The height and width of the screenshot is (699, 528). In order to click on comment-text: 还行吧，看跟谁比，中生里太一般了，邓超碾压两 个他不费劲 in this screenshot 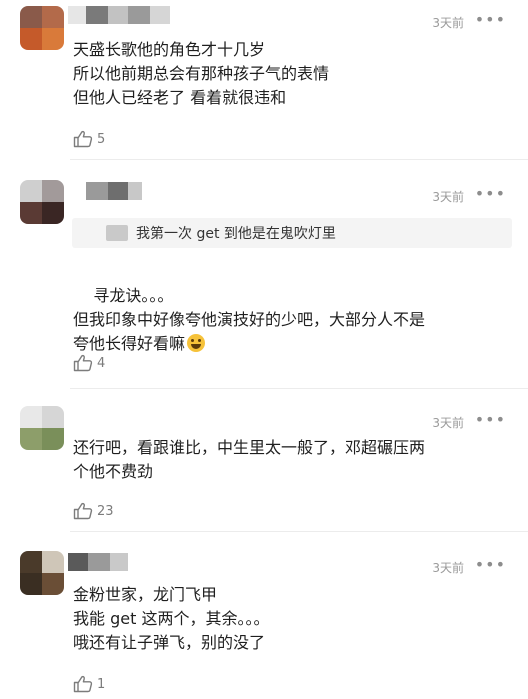, I will do `click(249, 459)`.